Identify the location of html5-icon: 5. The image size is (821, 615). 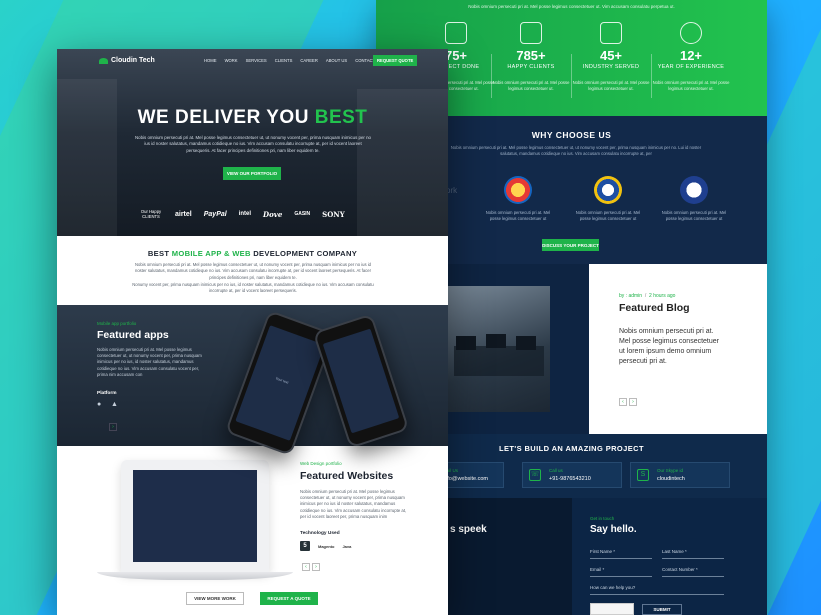
(305, 546).